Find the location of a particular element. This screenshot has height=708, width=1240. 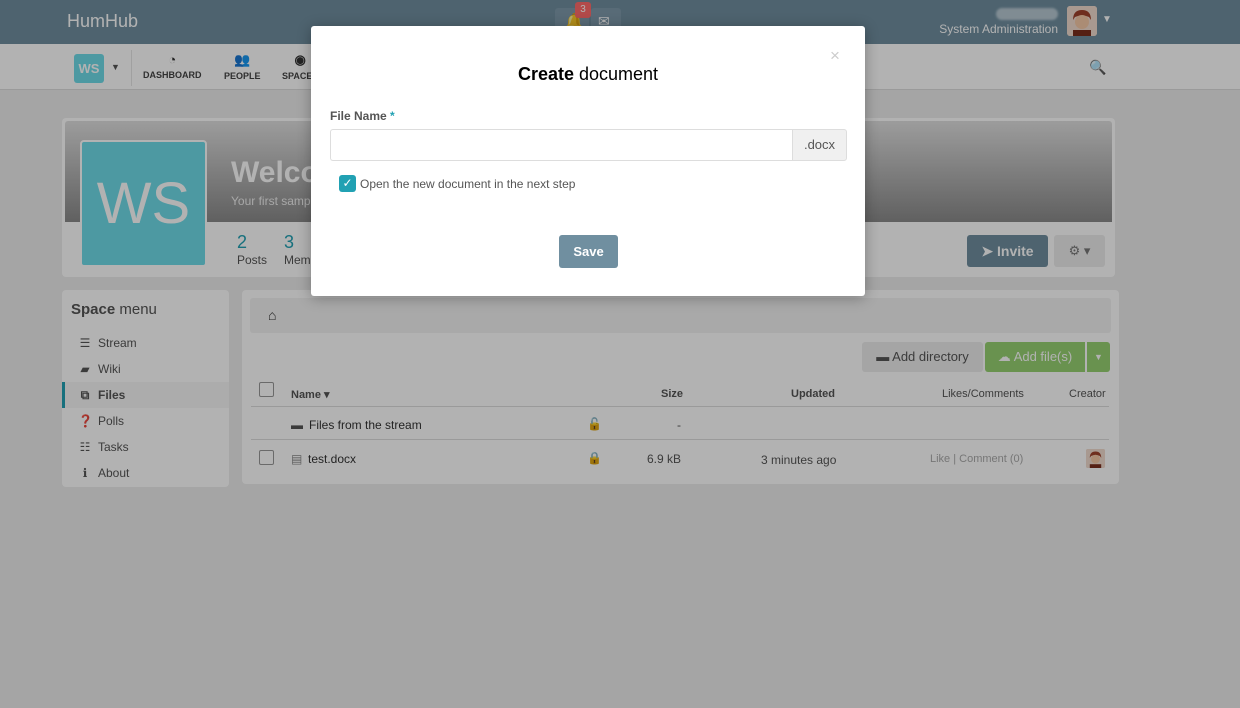

close-icon: × is located at coordinates (835, 56).